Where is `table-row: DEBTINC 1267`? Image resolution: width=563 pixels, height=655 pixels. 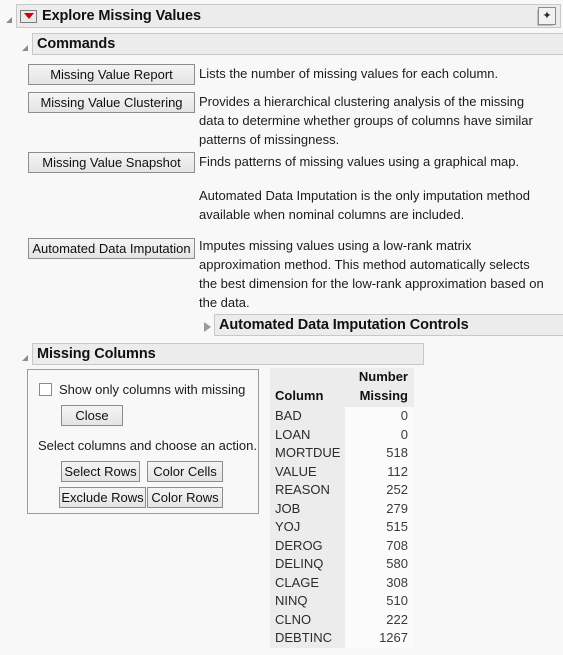 table-row: DEBTINC 1267 is located at coordinates (342, 638).